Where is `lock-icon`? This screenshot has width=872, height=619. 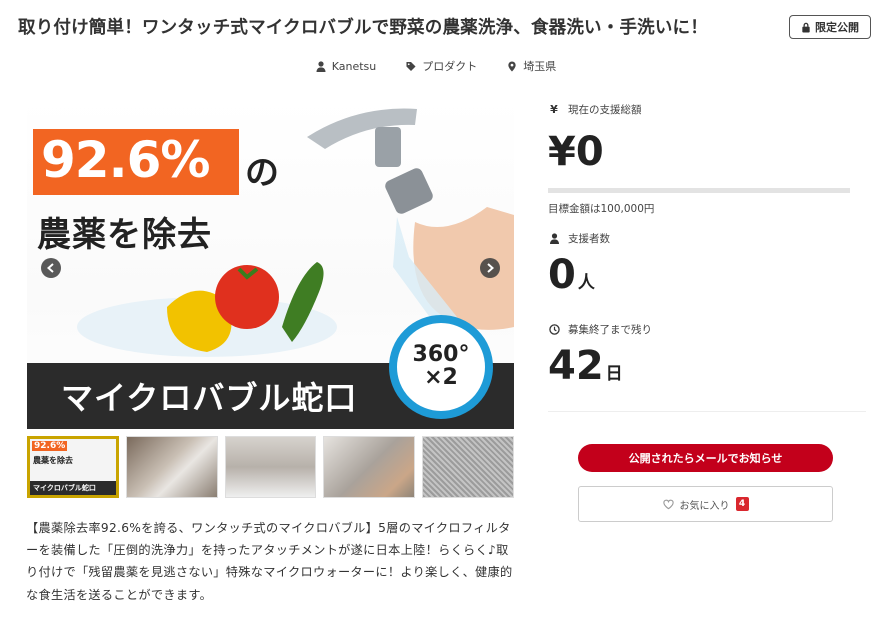 lock-icon is located at coordinates (806, 27).